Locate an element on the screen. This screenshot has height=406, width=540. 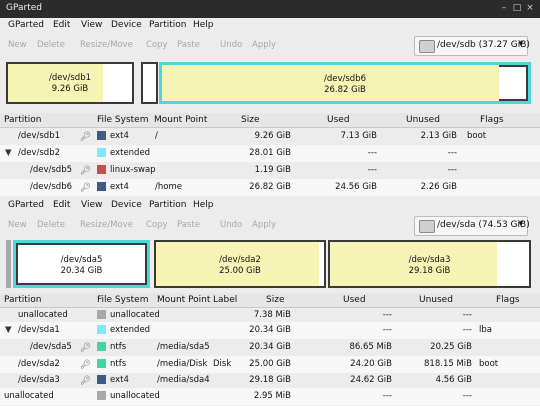
row-partition: /dev/sdb2 is located at coordinates (39, 153).